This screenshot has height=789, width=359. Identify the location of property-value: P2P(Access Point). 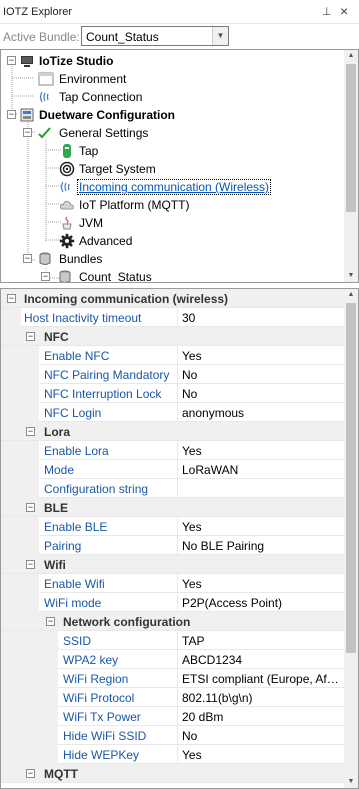
(261, 603).